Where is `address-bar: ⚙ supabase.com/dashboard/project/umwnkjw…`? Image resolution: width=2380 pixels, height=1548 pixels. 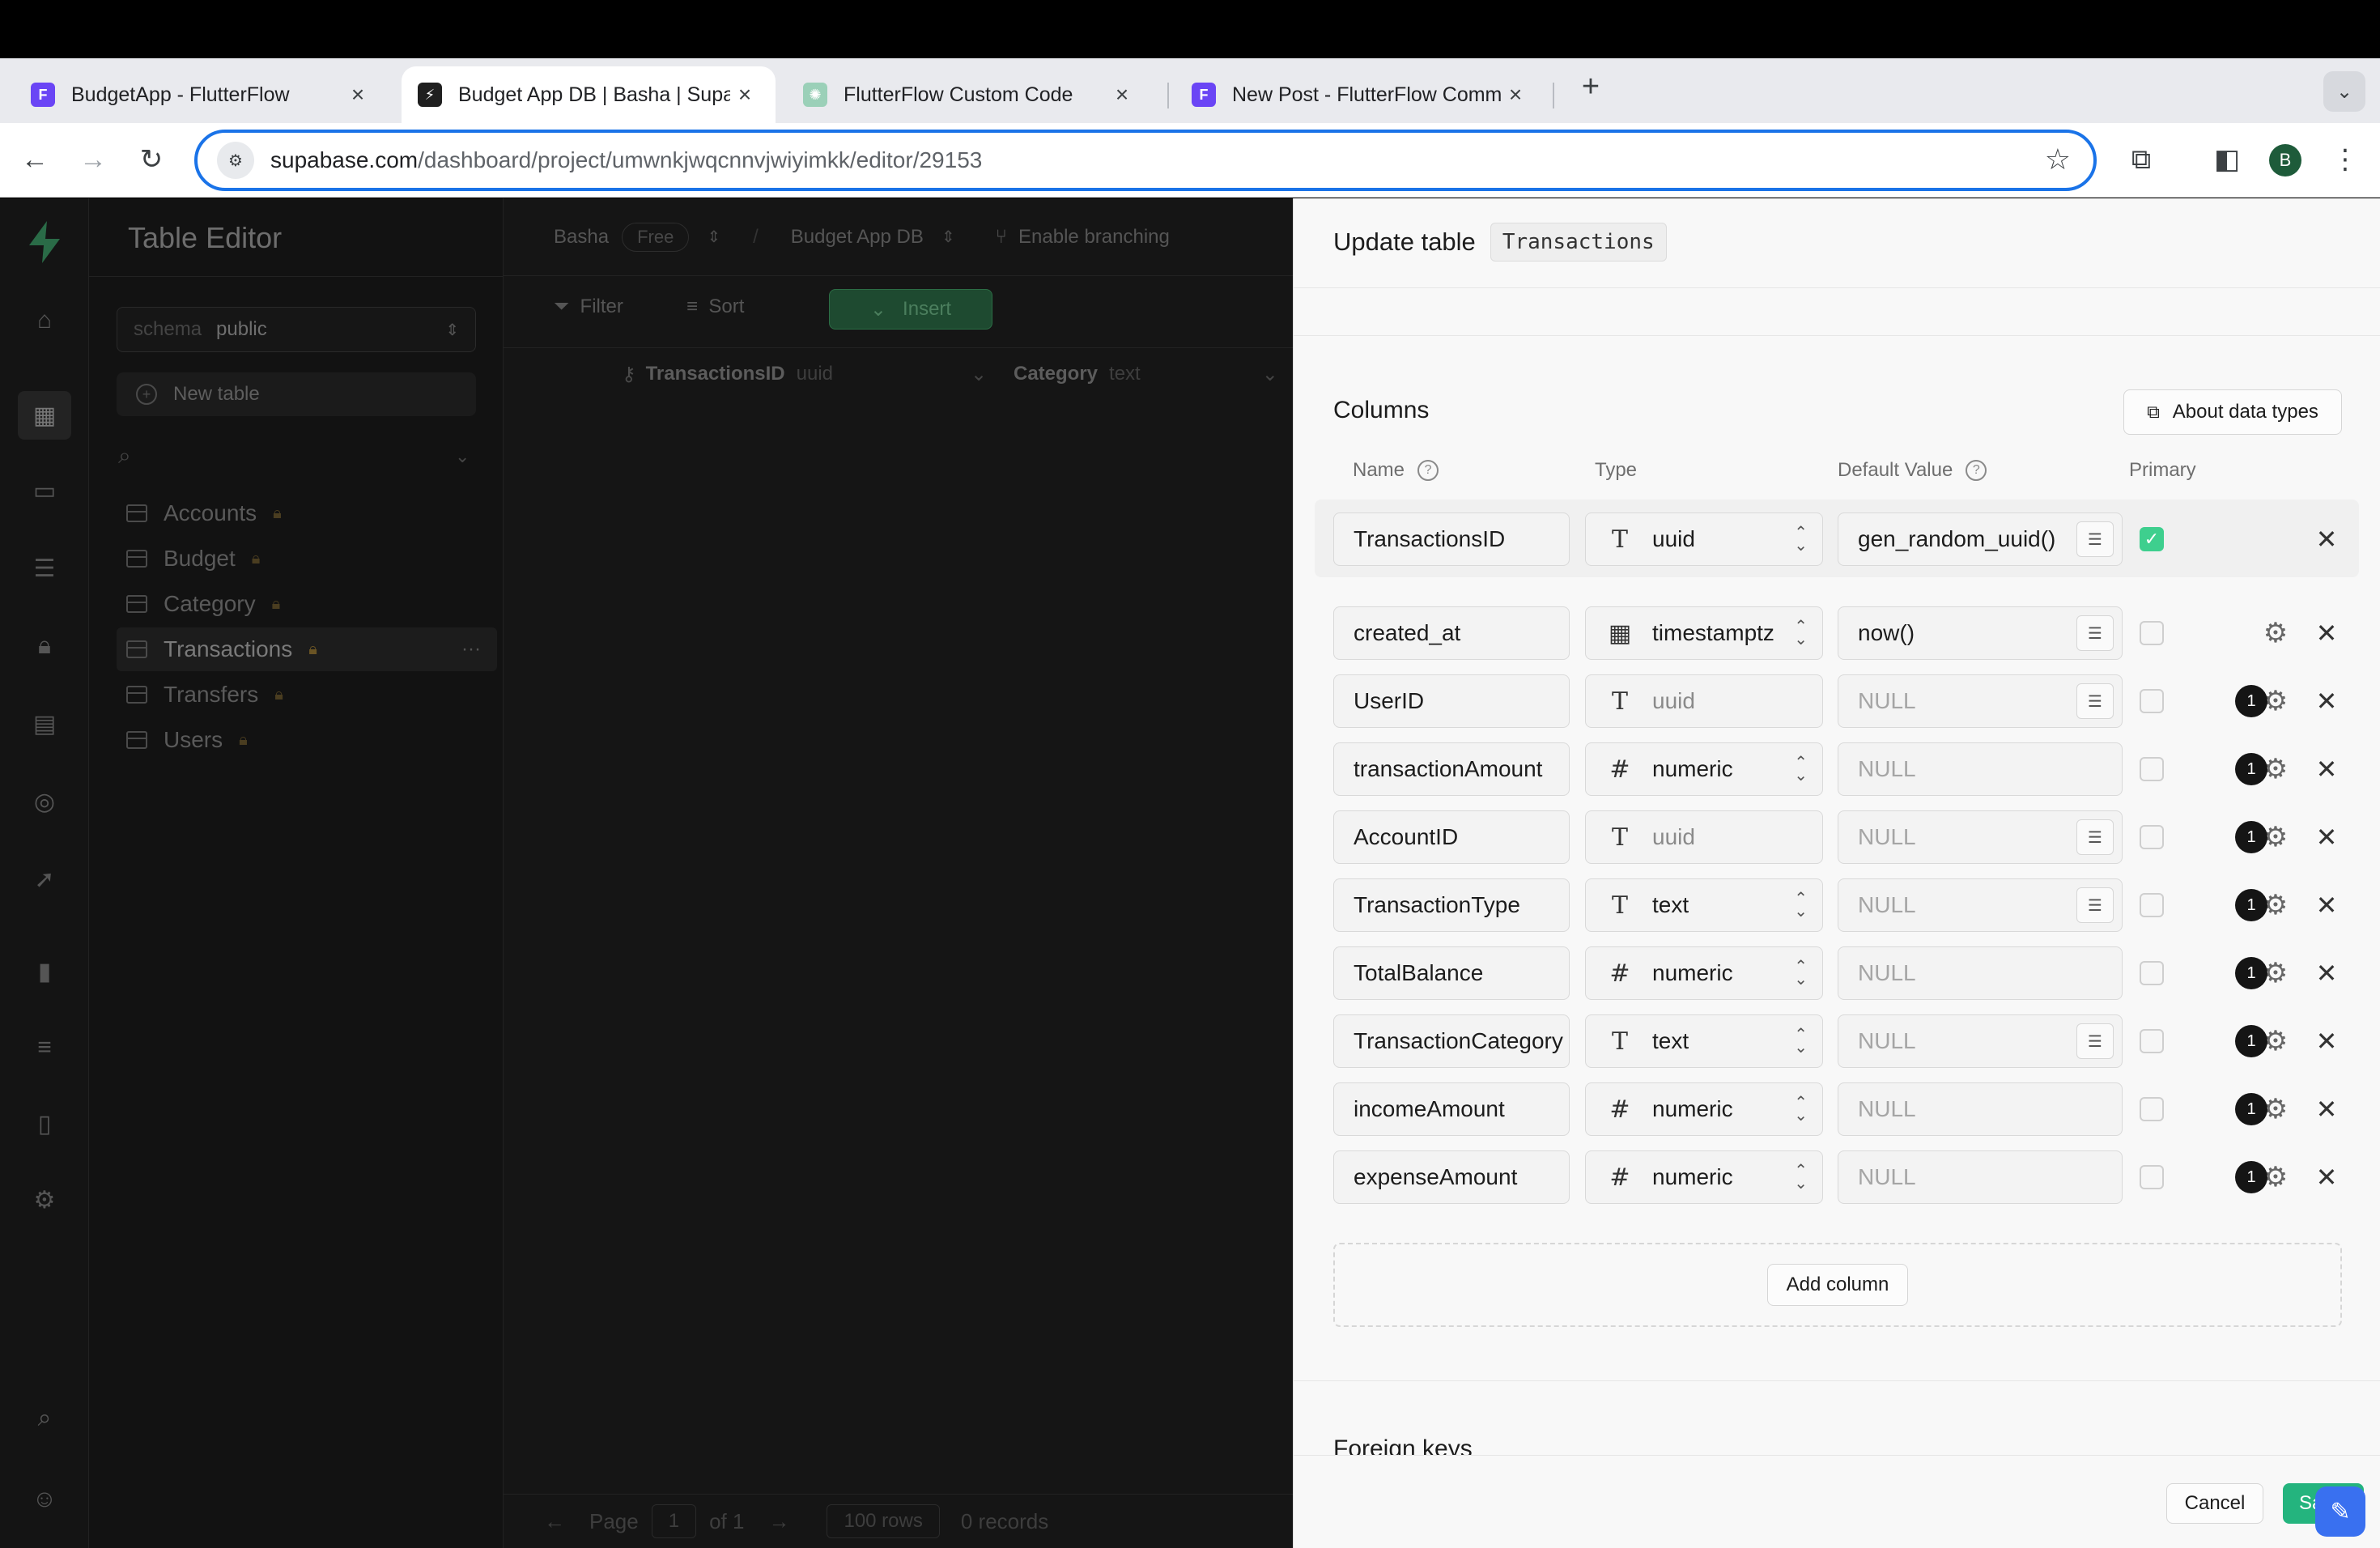
address-bar: ⚙ supabase.com/dashboard/project/umwnkjw… is located at coordinates (1145, 160).